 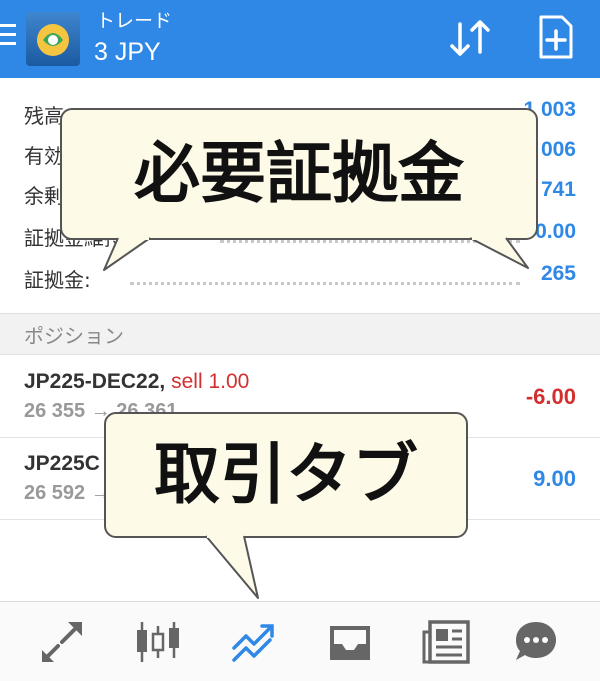 What do you see at coordinates (232, 565) in the screenshot?
I see `trade-tab-callout-tail` at bounding box center [232, 565].